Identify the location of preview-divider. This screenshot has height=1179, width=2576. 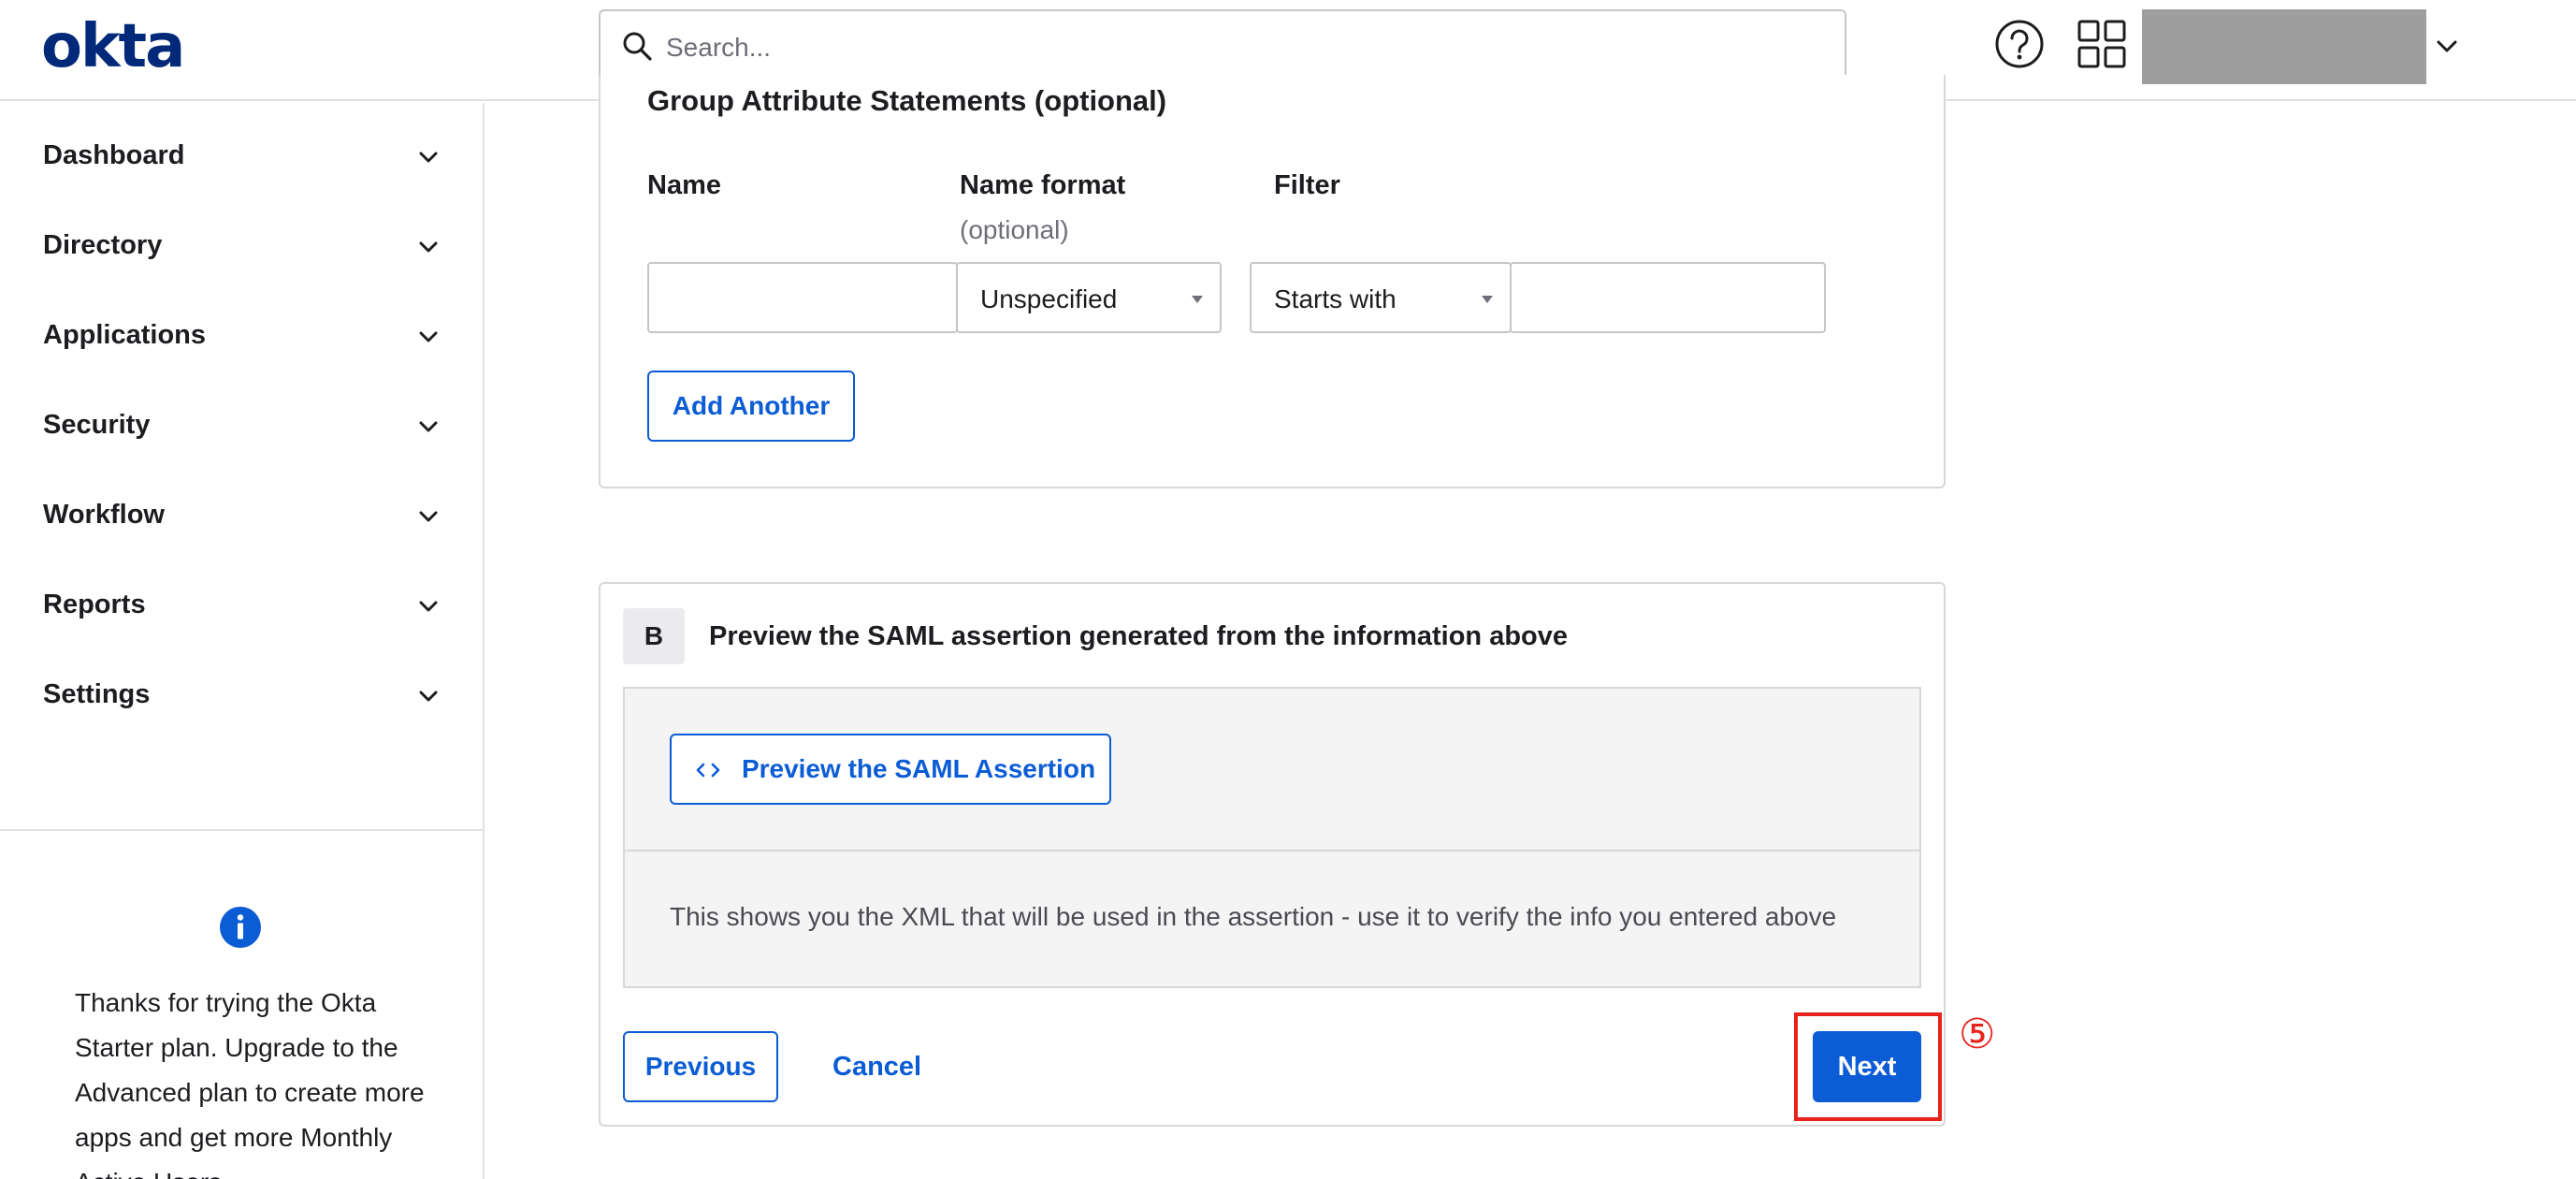
(1272, 851).